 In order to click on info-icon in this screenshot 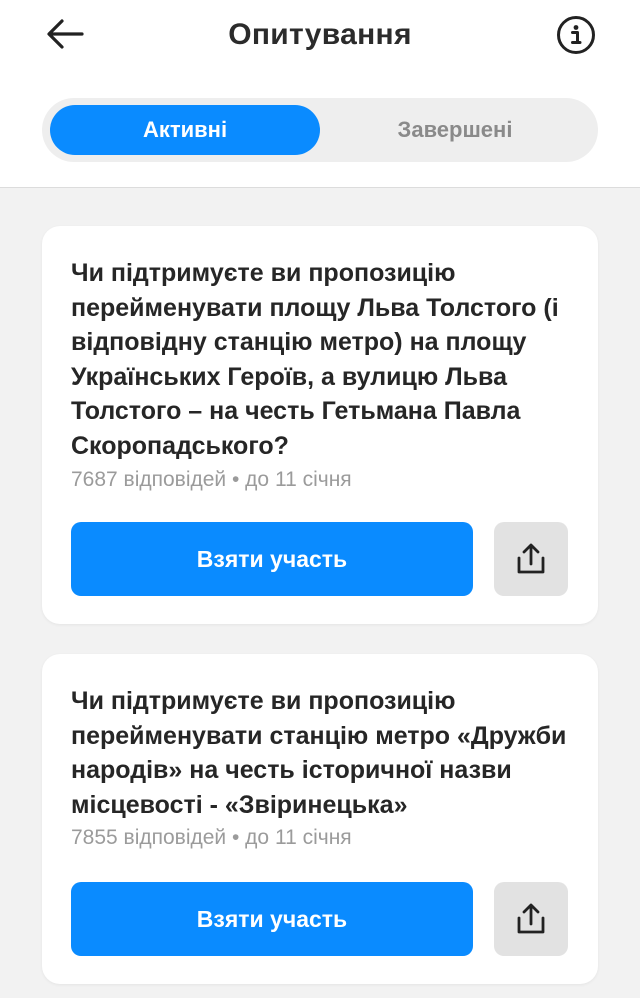, I will do `click(576, 35)`.